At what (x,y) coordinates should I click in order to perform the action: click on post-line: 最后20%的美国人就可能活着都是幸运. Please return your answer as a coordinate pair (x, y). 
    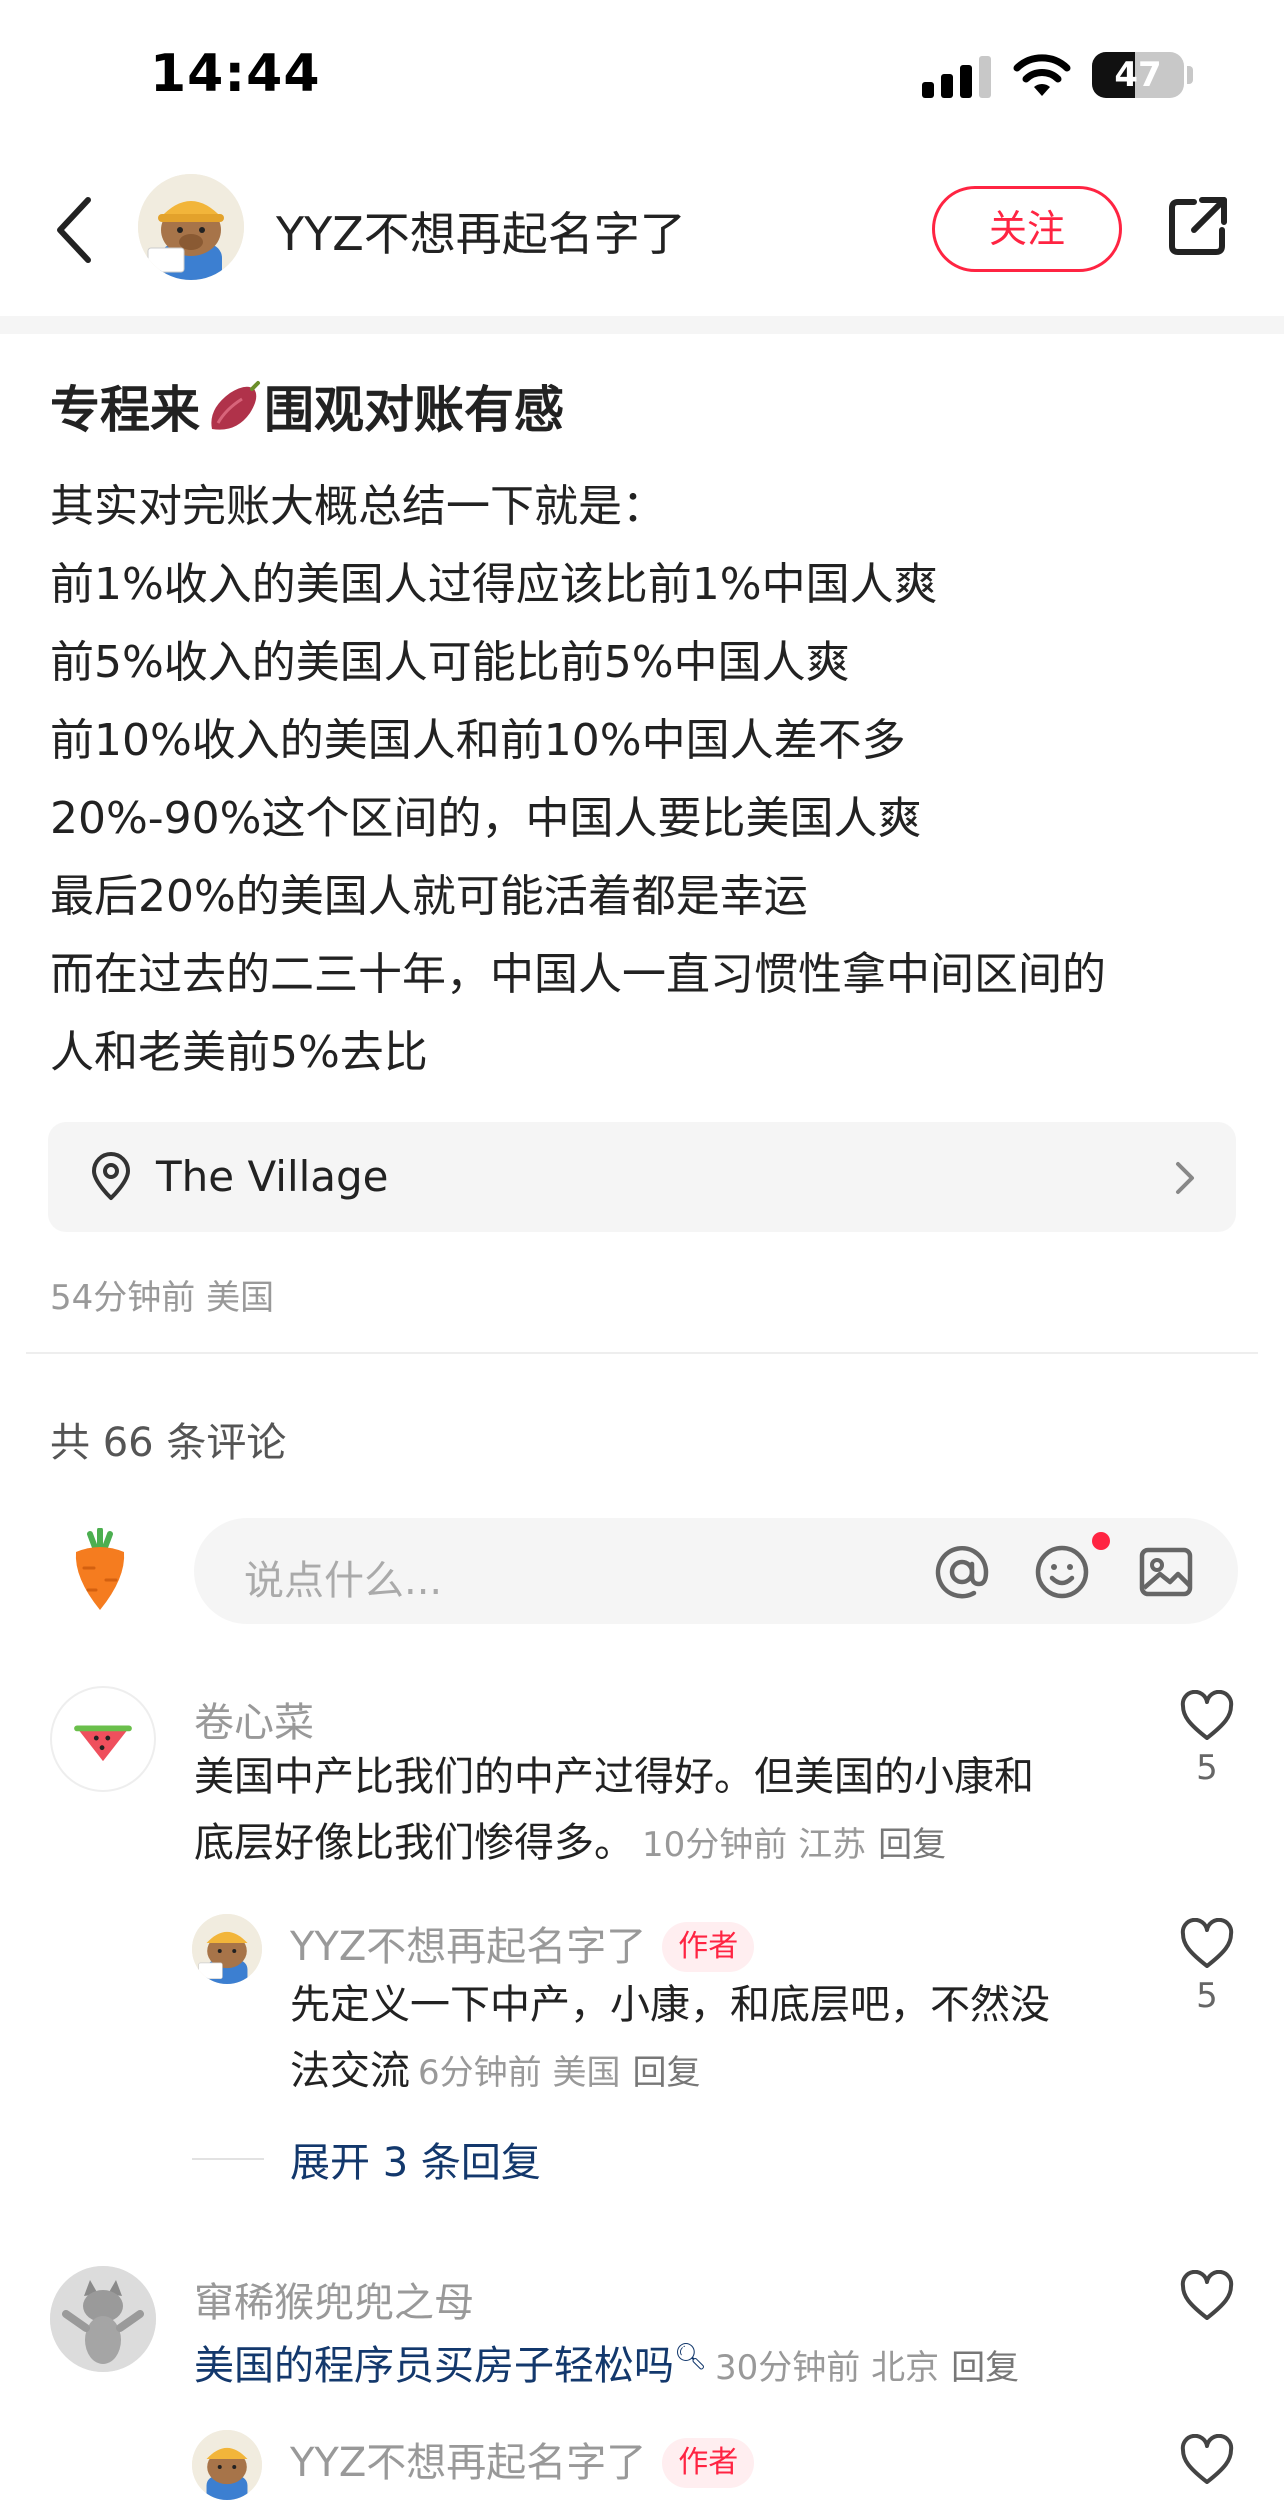
    Looking at the image, I should click on (429, 896).